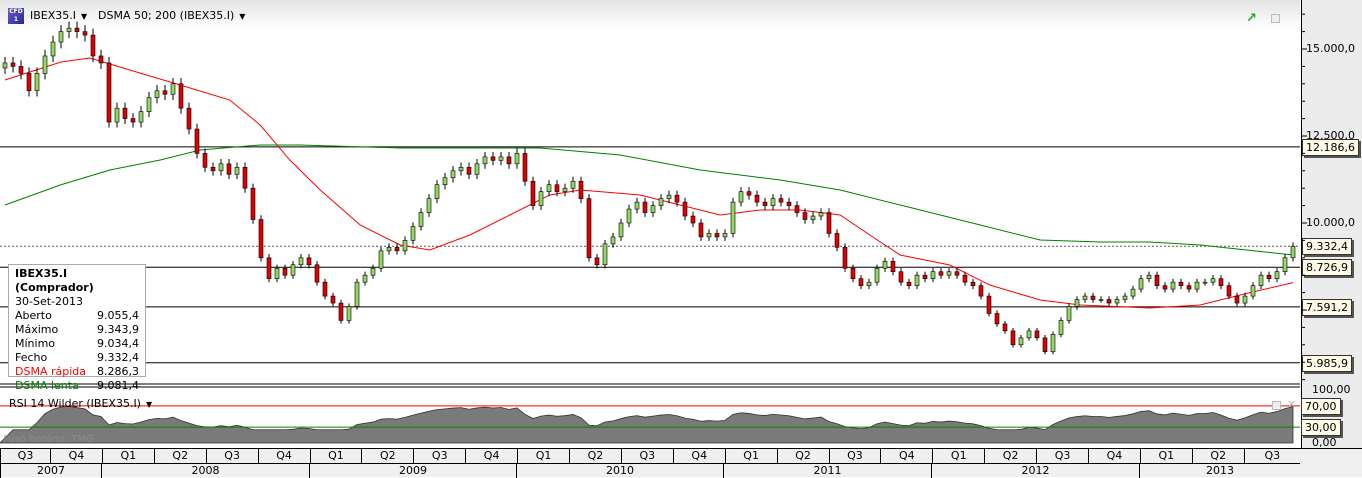 Image resolution: width=1362 pixels, height=478 pixels. I want to click on infobox-date: 30-Set-2013, so click(49, 301).